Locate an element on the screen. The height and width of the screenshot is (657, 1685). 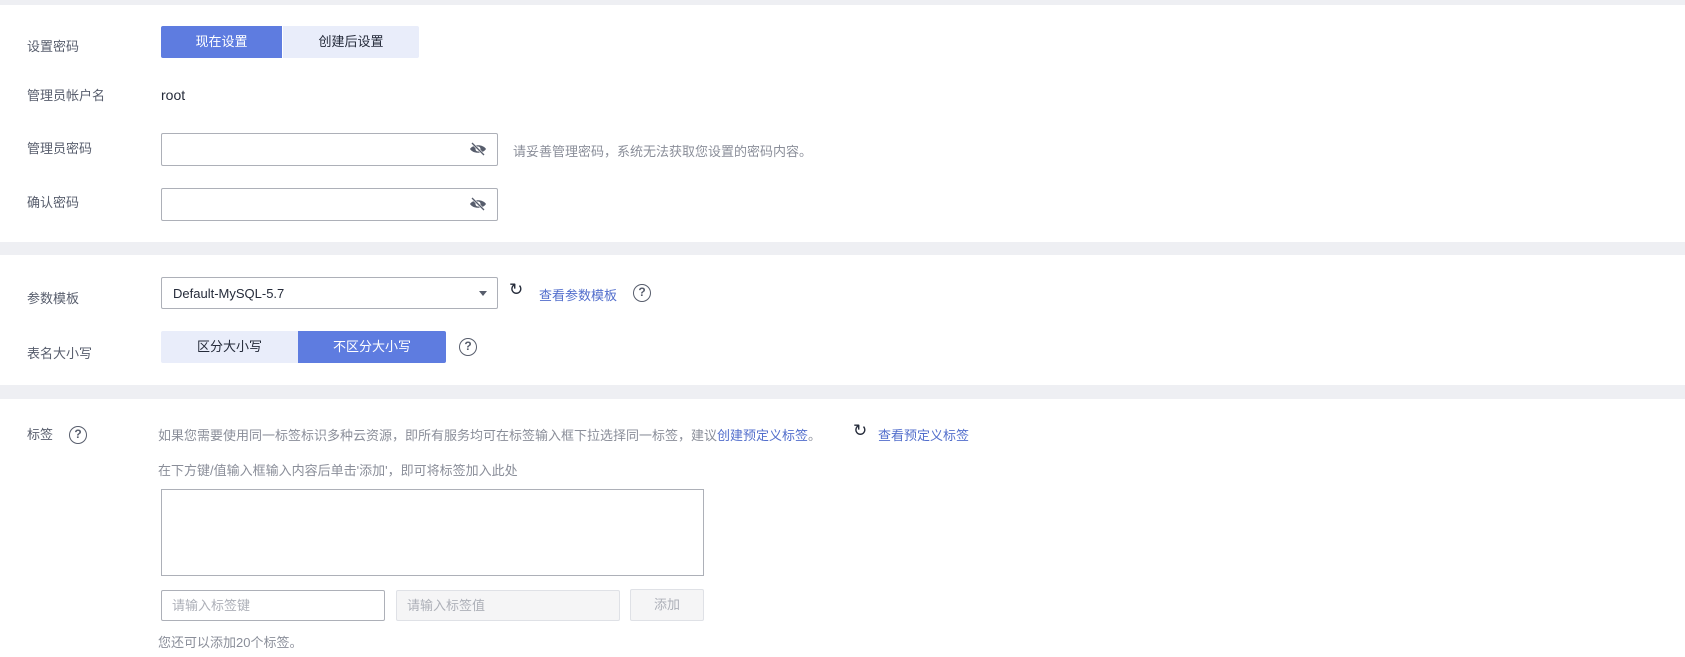
set-later-button: 创建后设置 is located at coordinates (351, 42).